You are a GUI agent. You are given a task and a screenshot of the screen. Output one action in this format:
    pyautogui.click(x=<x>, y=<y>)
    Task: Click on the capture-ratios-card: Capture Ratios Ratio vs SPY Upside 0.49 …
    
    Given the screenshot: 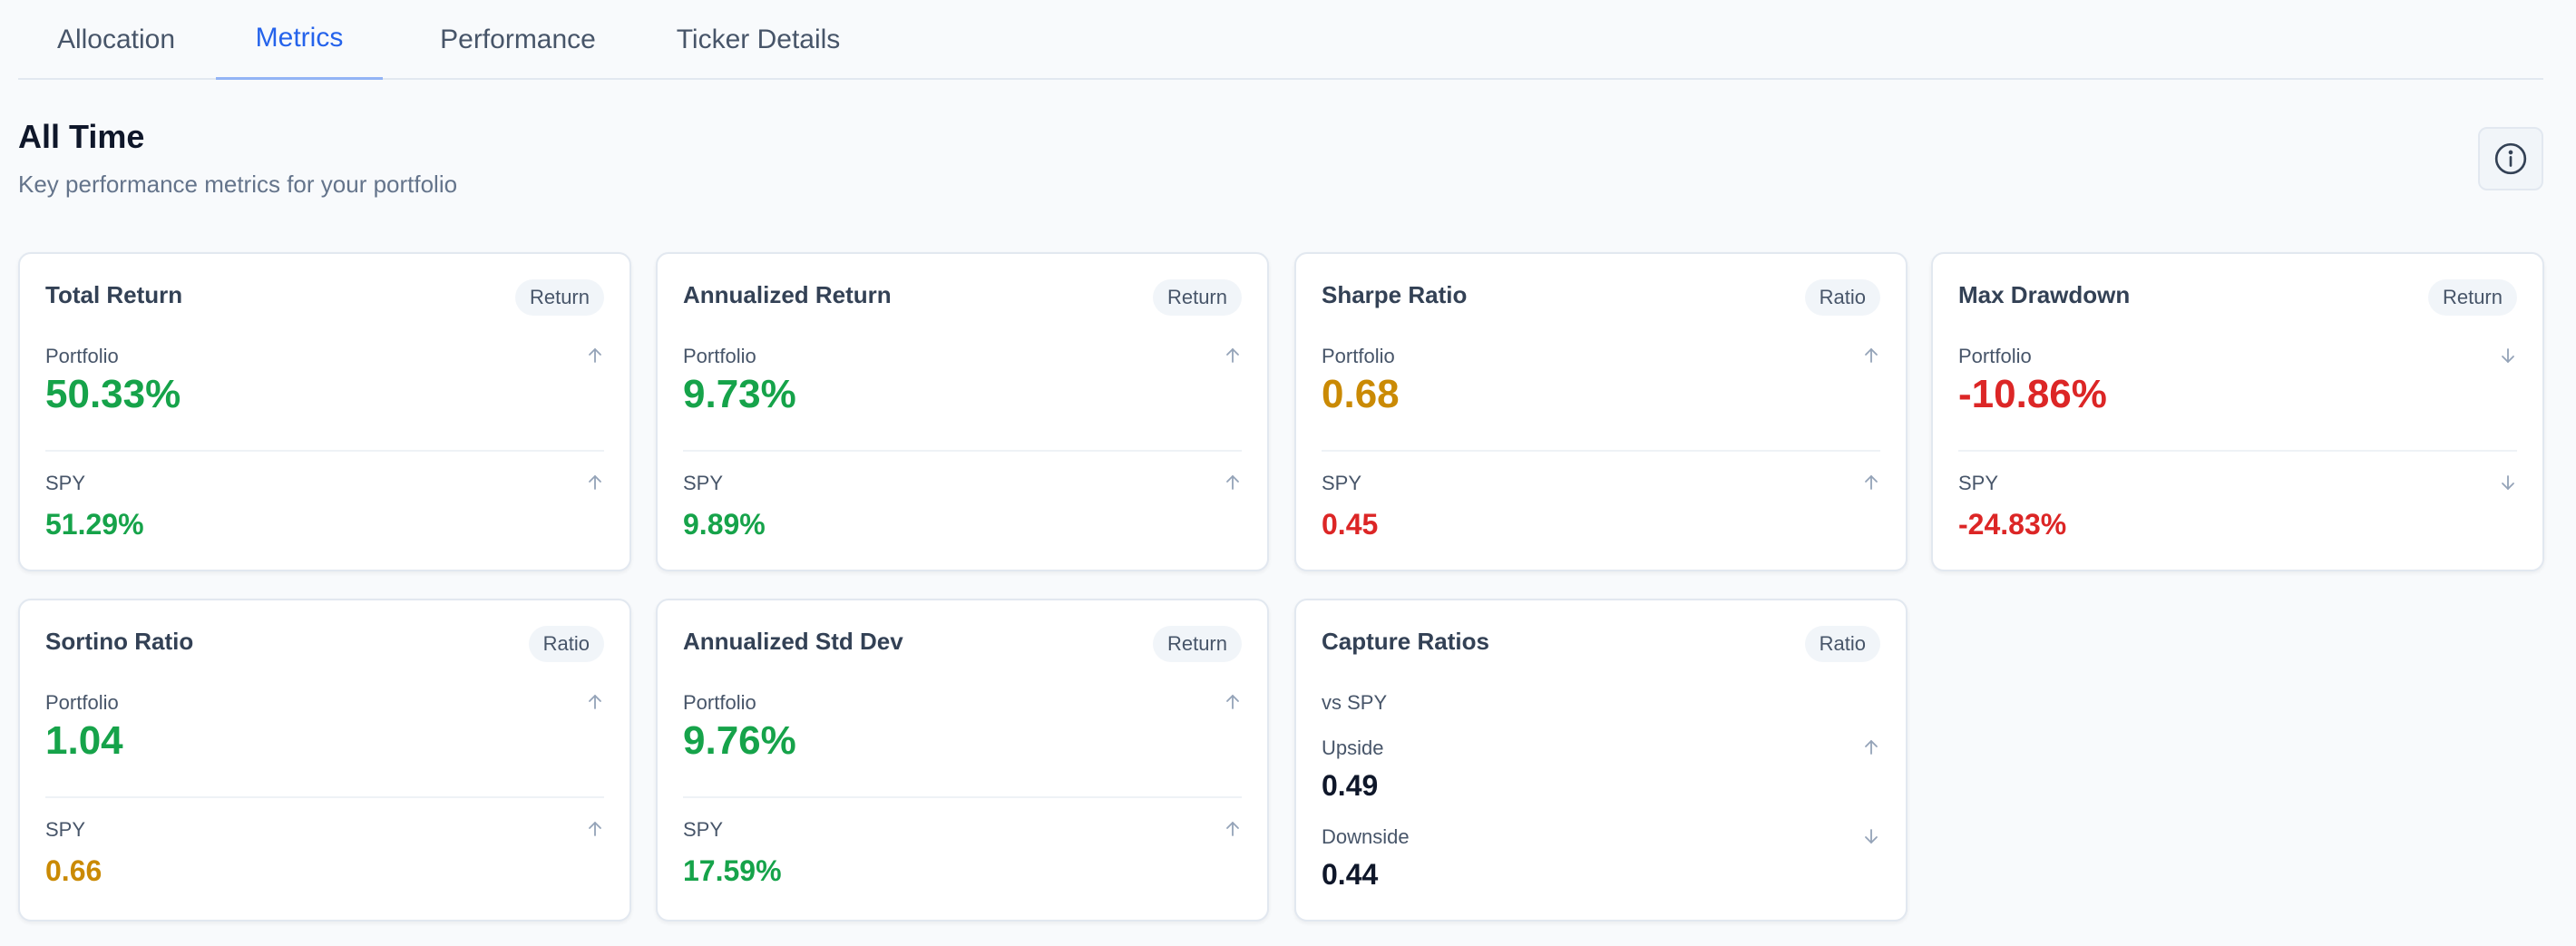 What is the action you would take?
    pyautogui.click(x=1601, y=760)
    